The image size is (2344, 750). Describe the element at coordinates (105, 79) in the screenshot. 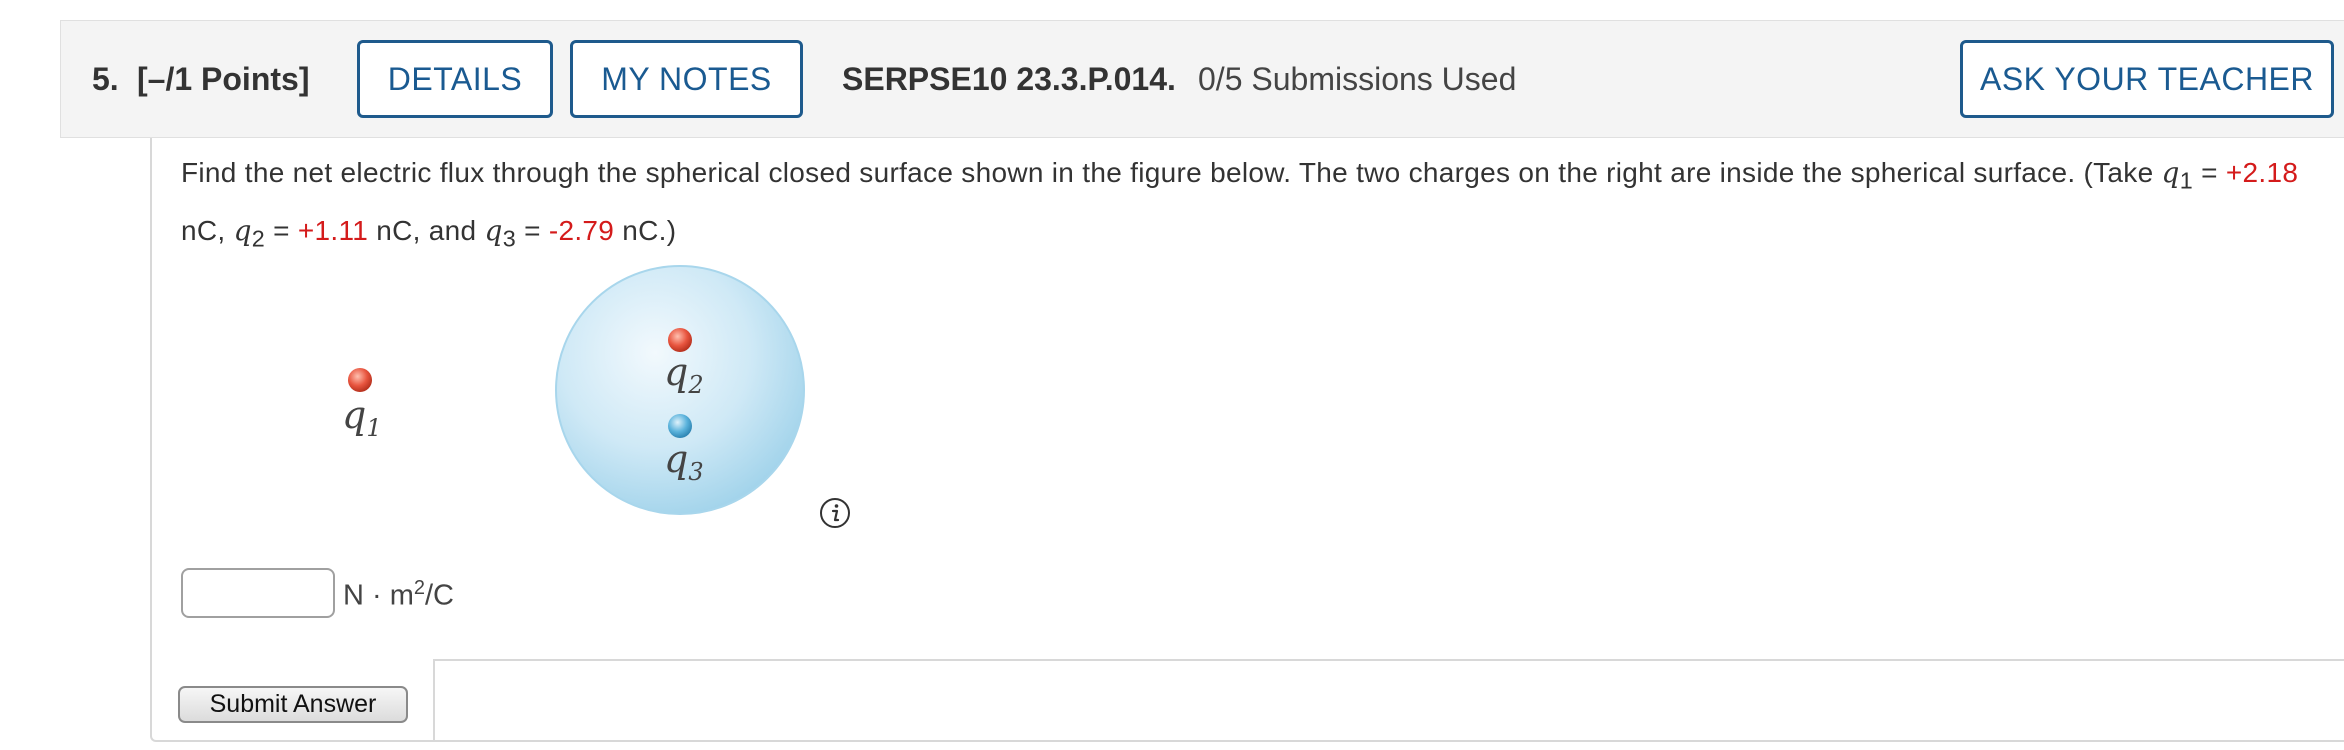

I see `question-number: 5.` at that location.